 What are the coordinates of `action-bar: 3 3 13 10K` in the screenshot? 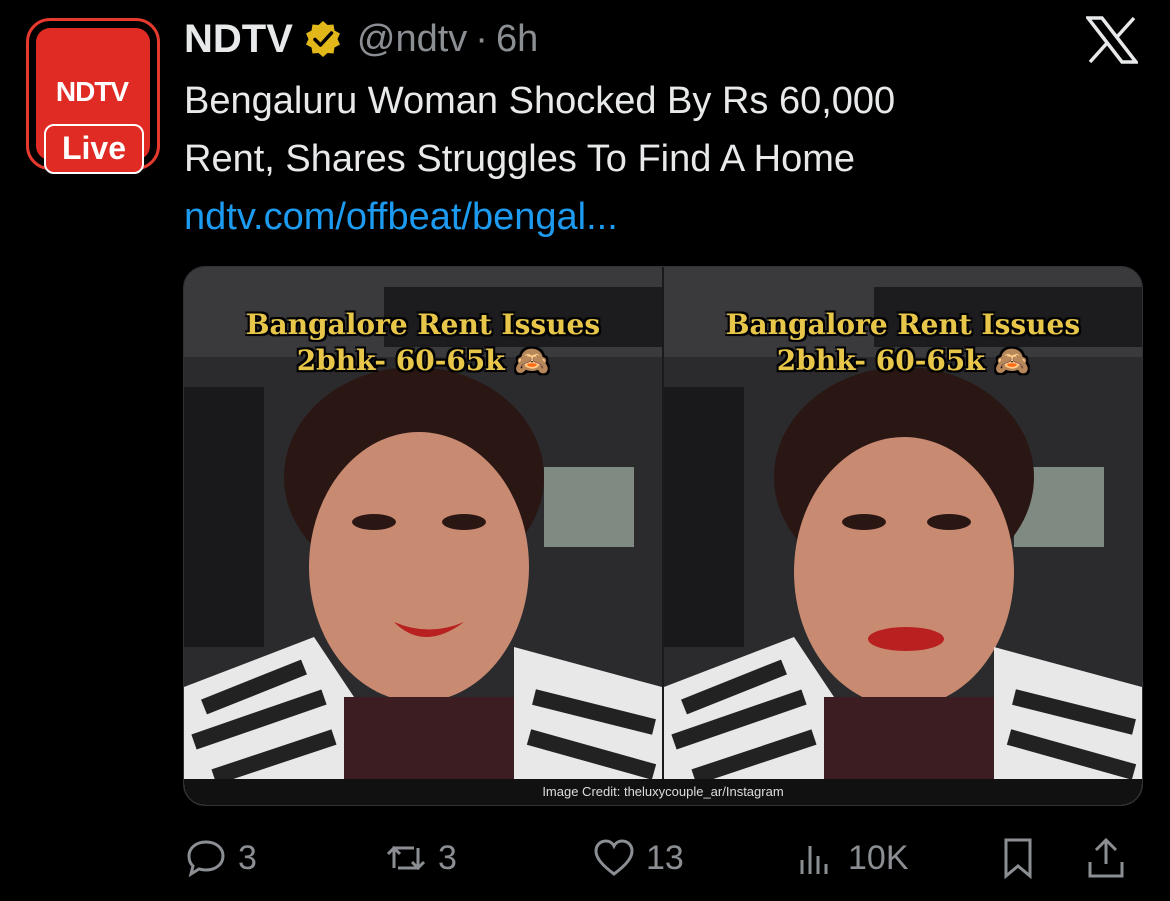 It's located at (664, 858).